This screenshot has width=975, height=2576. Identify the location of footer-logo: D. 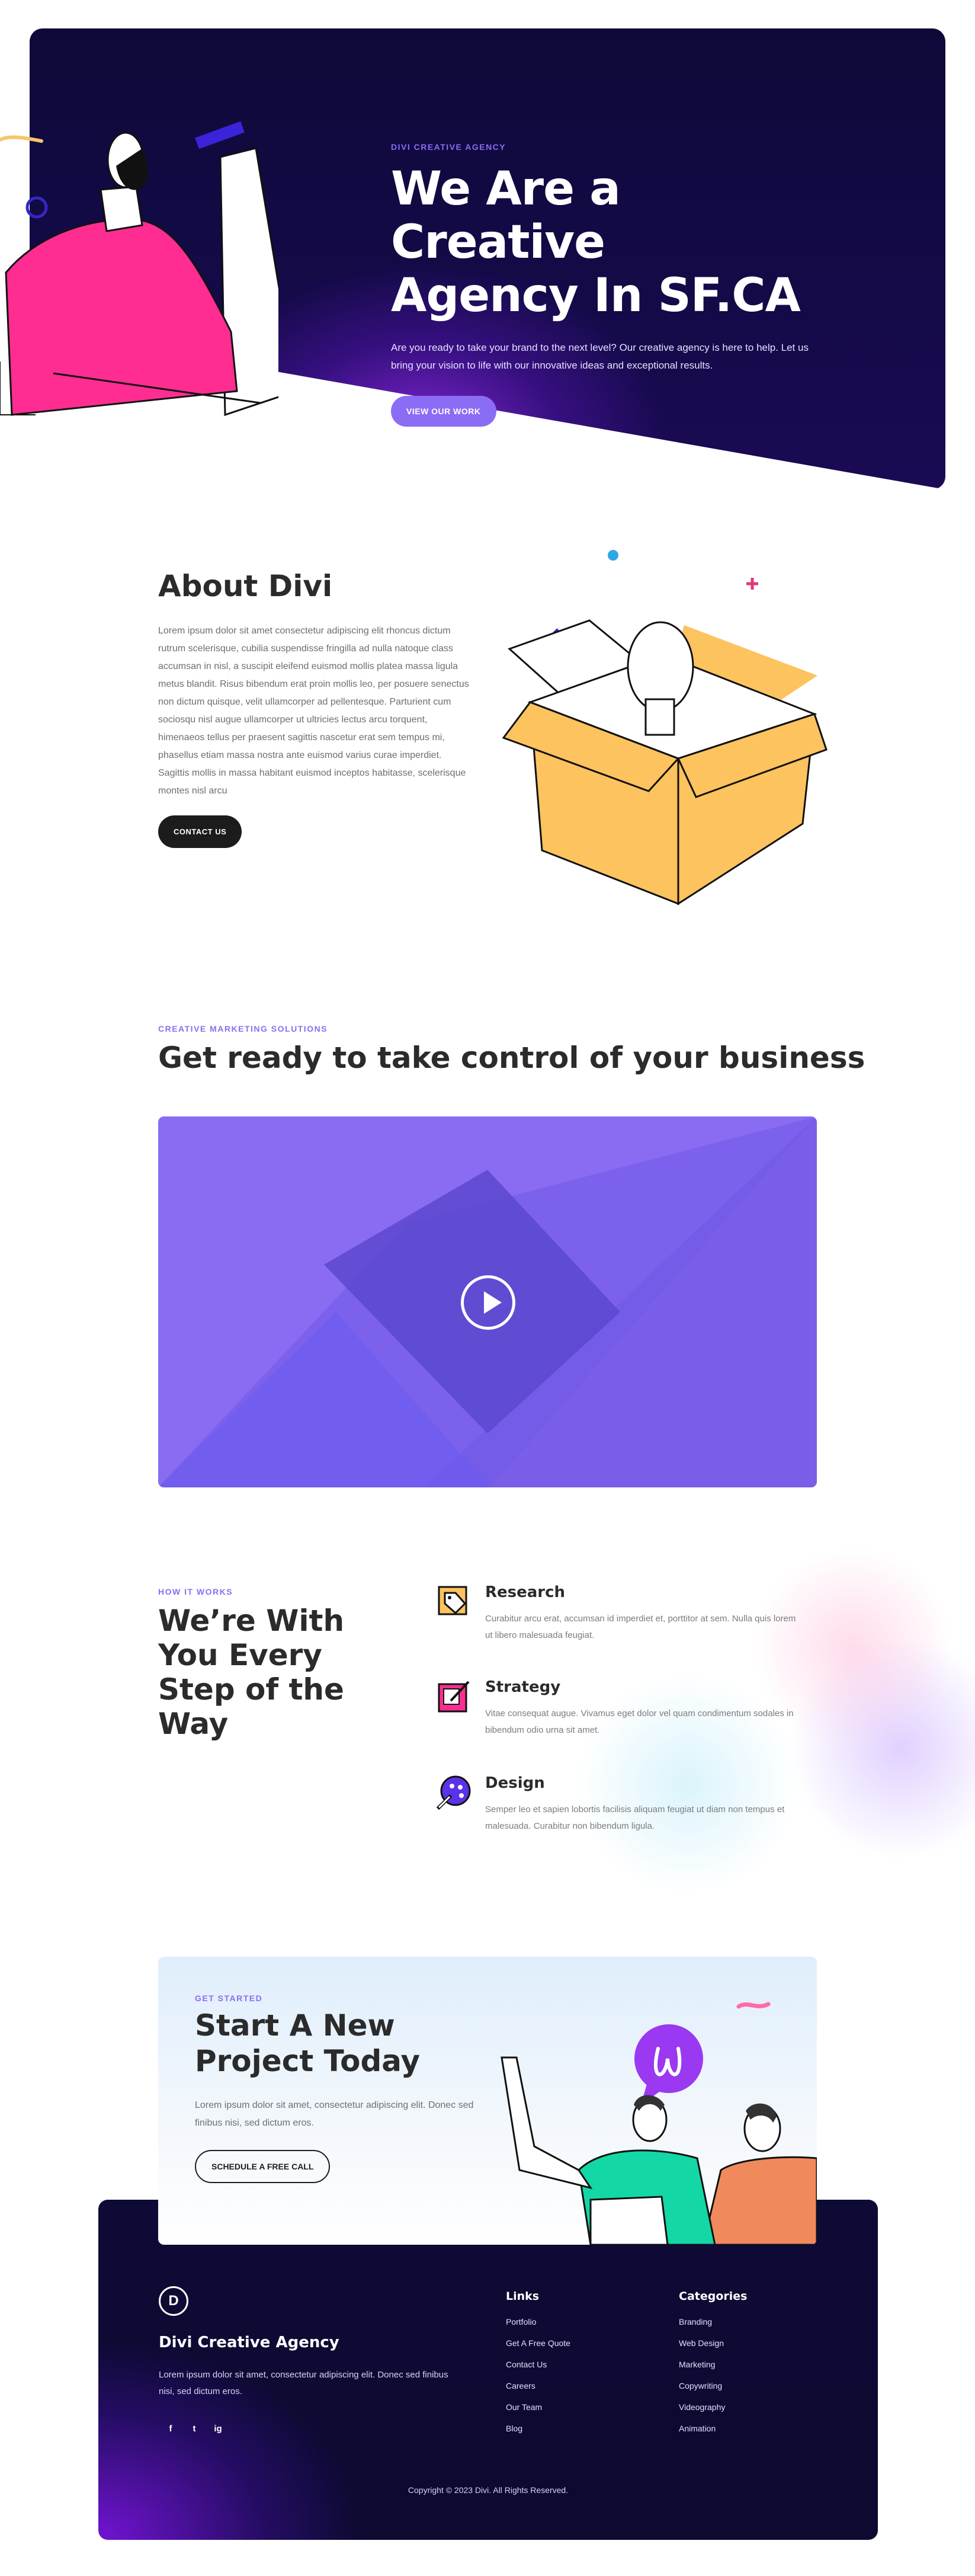
(173, 2301).